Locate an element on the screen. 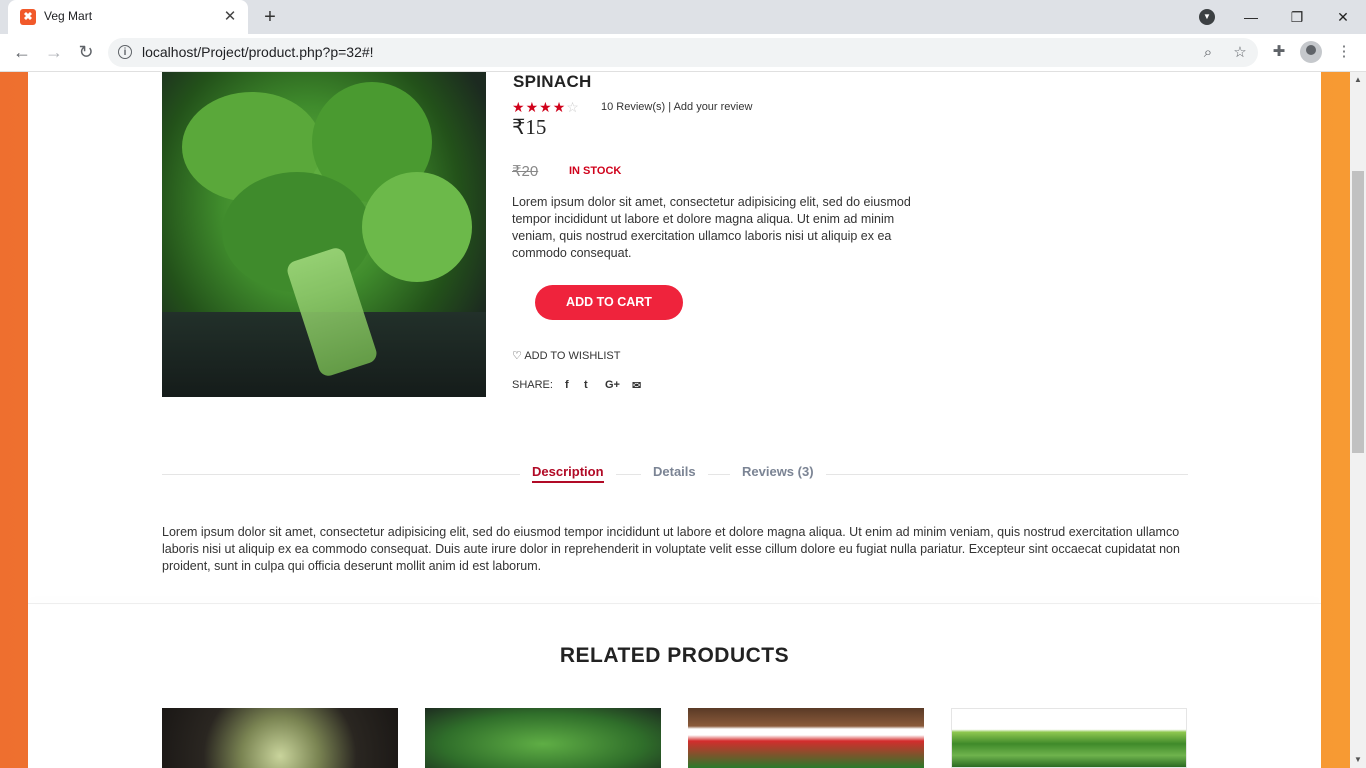 This screenshot has height=768, width=1366. page-scrollbar: ▲ ▼ is located at coordinates (1358, 420).